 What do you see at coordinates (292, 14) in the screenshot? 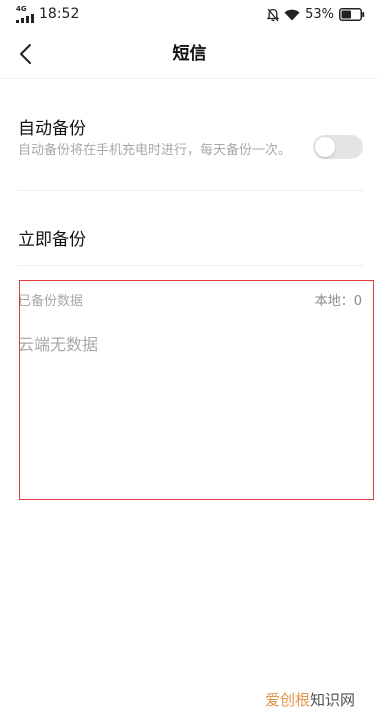
I see `wifi-icon` at bounding box center [292, 14].